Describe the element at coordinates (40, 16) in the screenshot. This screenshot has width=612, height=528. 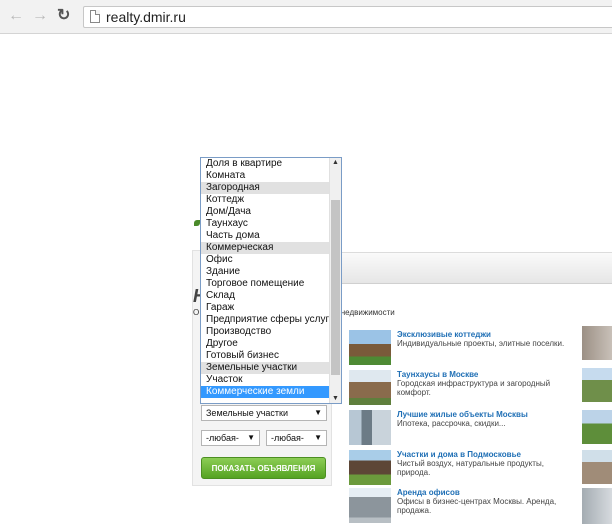
I see `forward-icon: →` at that location.